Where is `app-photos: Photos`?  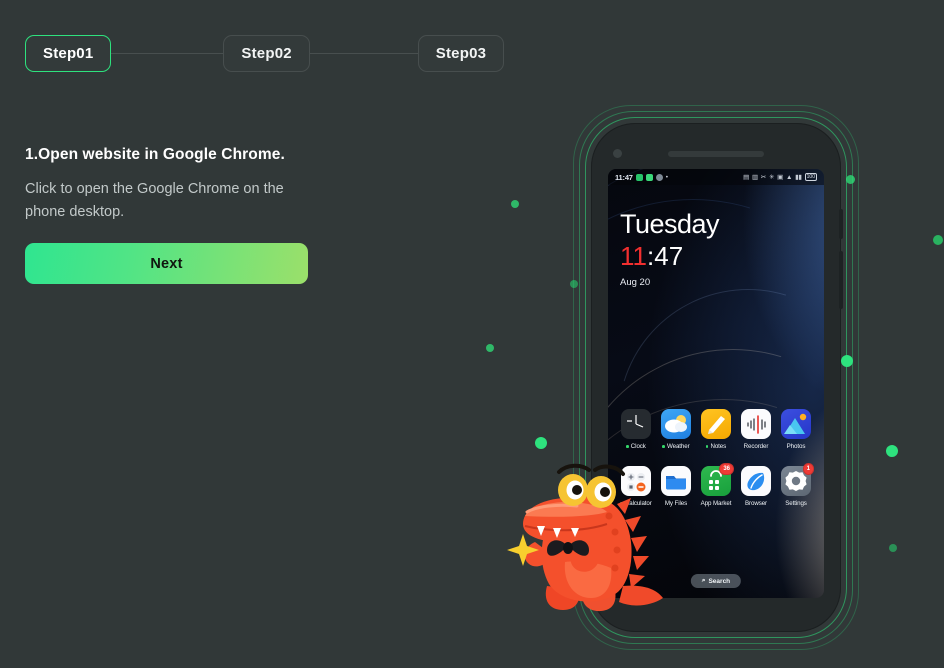 app-photos: Photos is located at coordinates (796, 429).